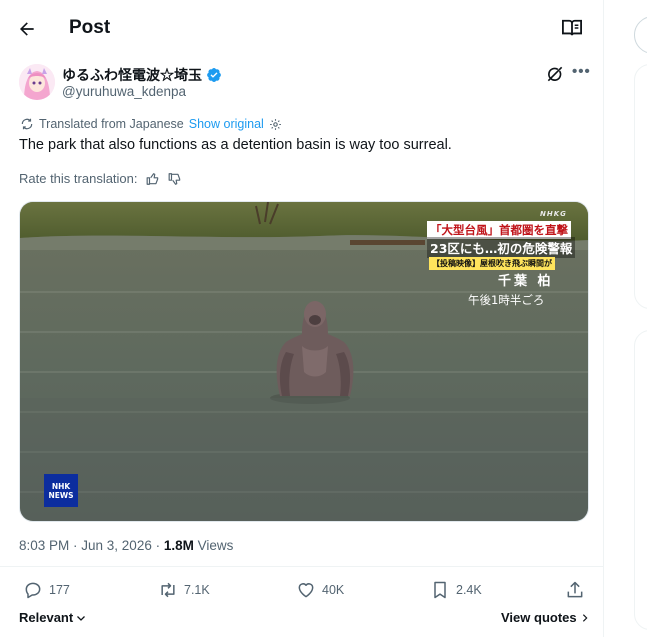  I want to click on sidebar-search-box, so click(640, 35).